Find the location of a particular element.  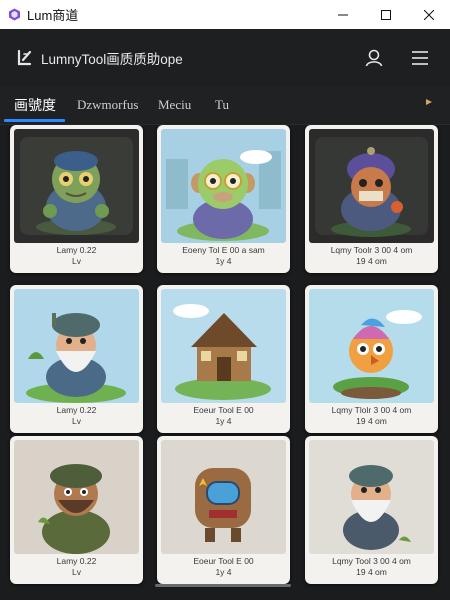

card-title: Lqmy Tool 3 00 4 om is located at coordinates (371, 561).